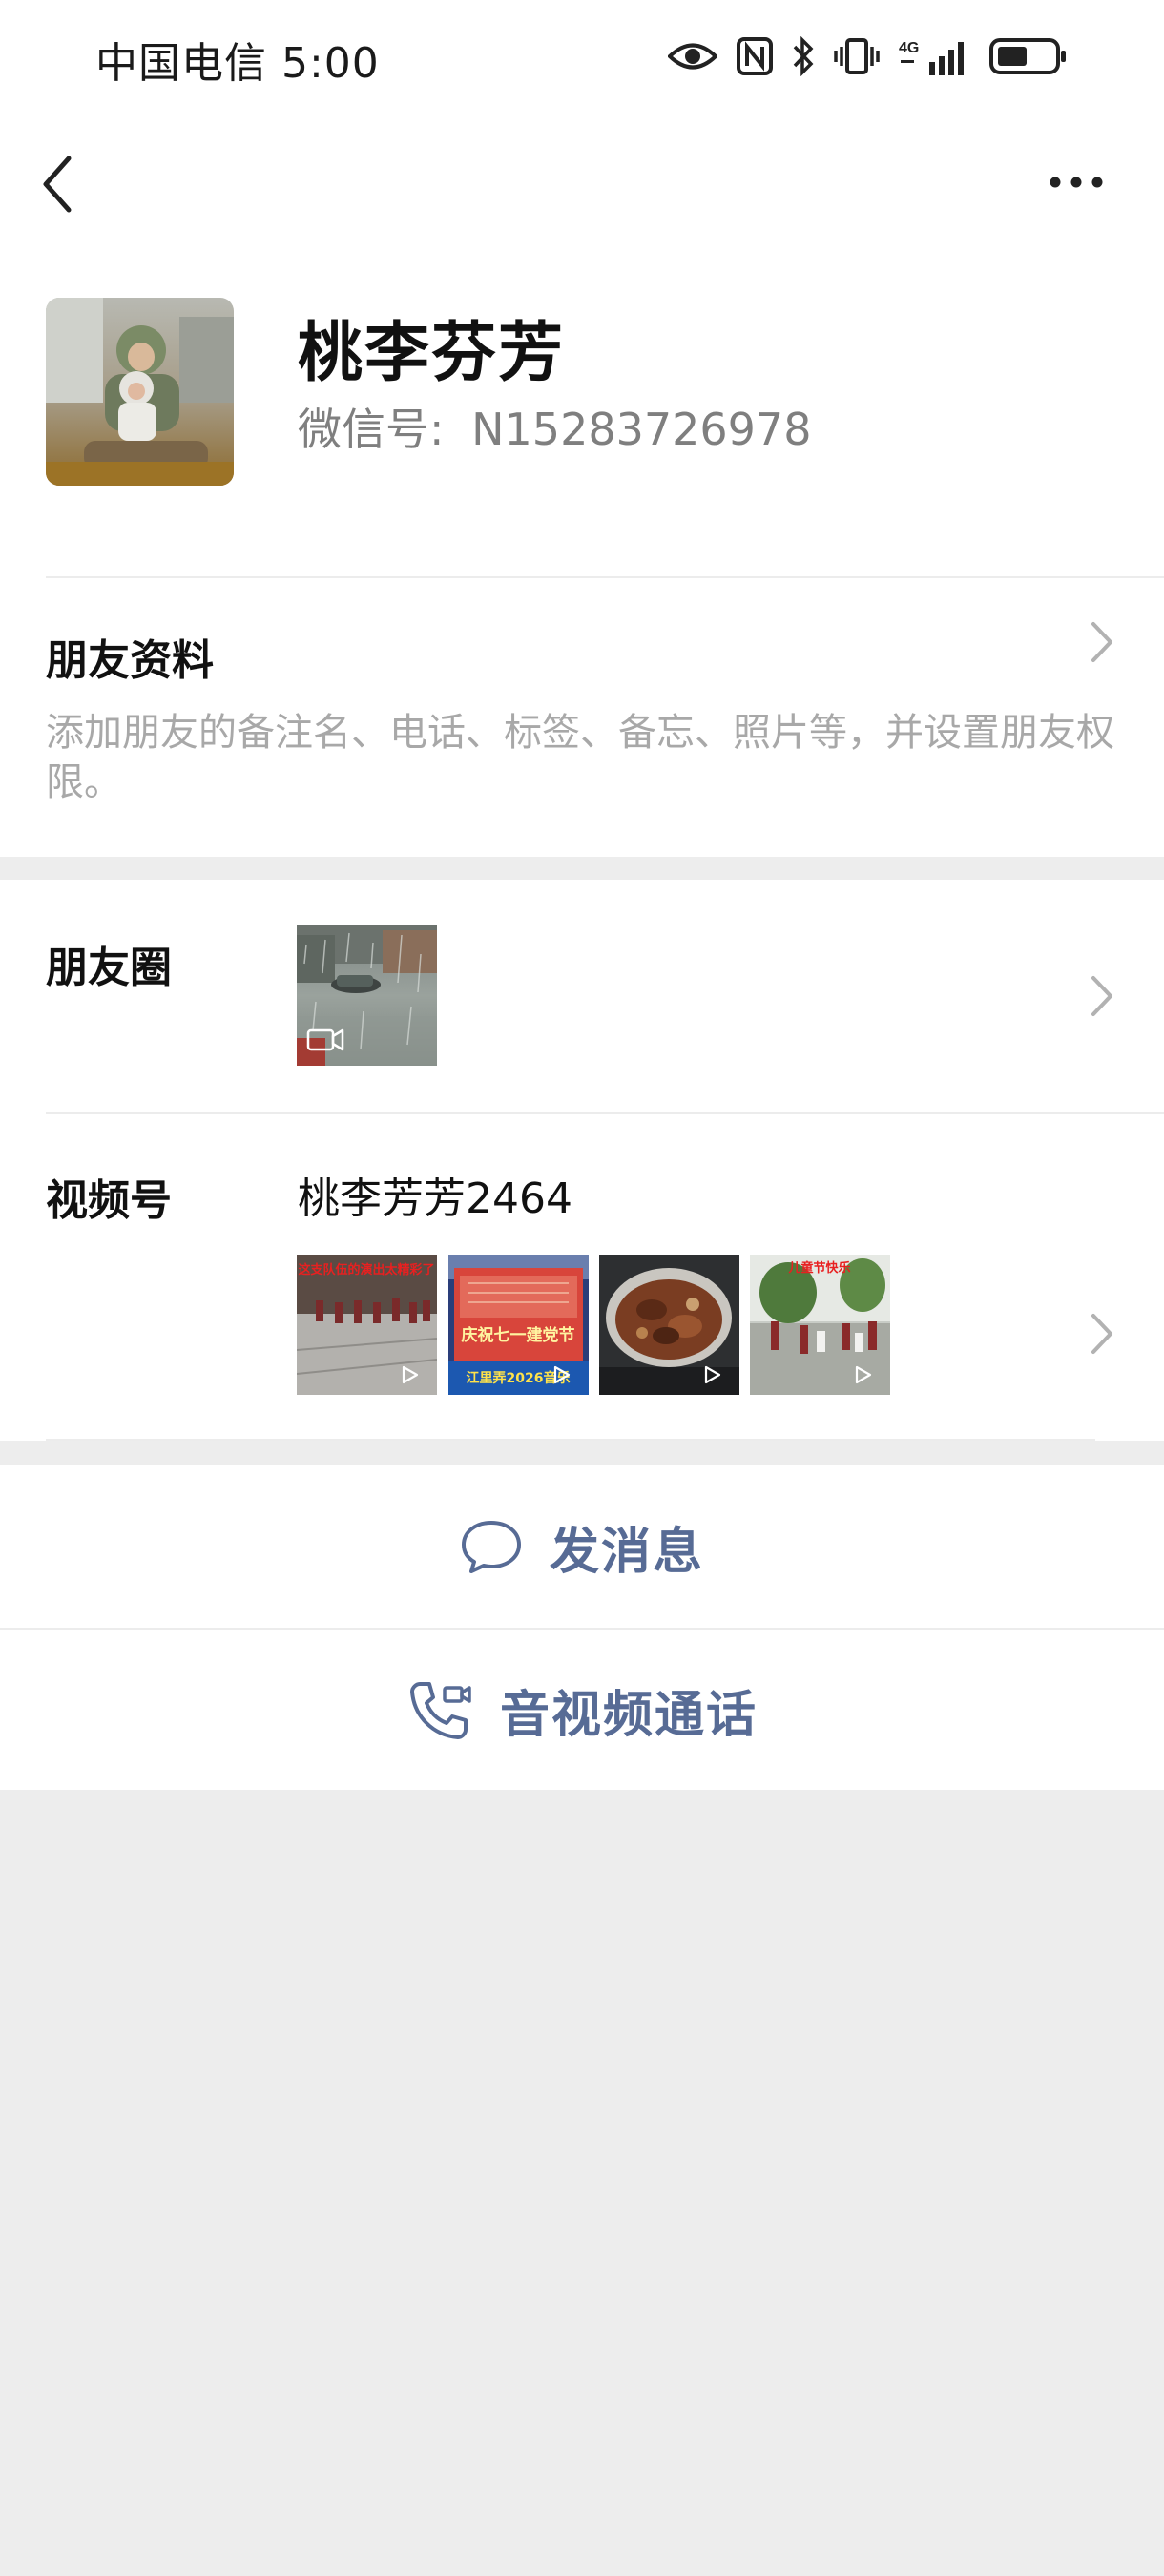 The width and height of the screenshot is (1164, 2576). I want to click on moments-row, so click(582, 996).